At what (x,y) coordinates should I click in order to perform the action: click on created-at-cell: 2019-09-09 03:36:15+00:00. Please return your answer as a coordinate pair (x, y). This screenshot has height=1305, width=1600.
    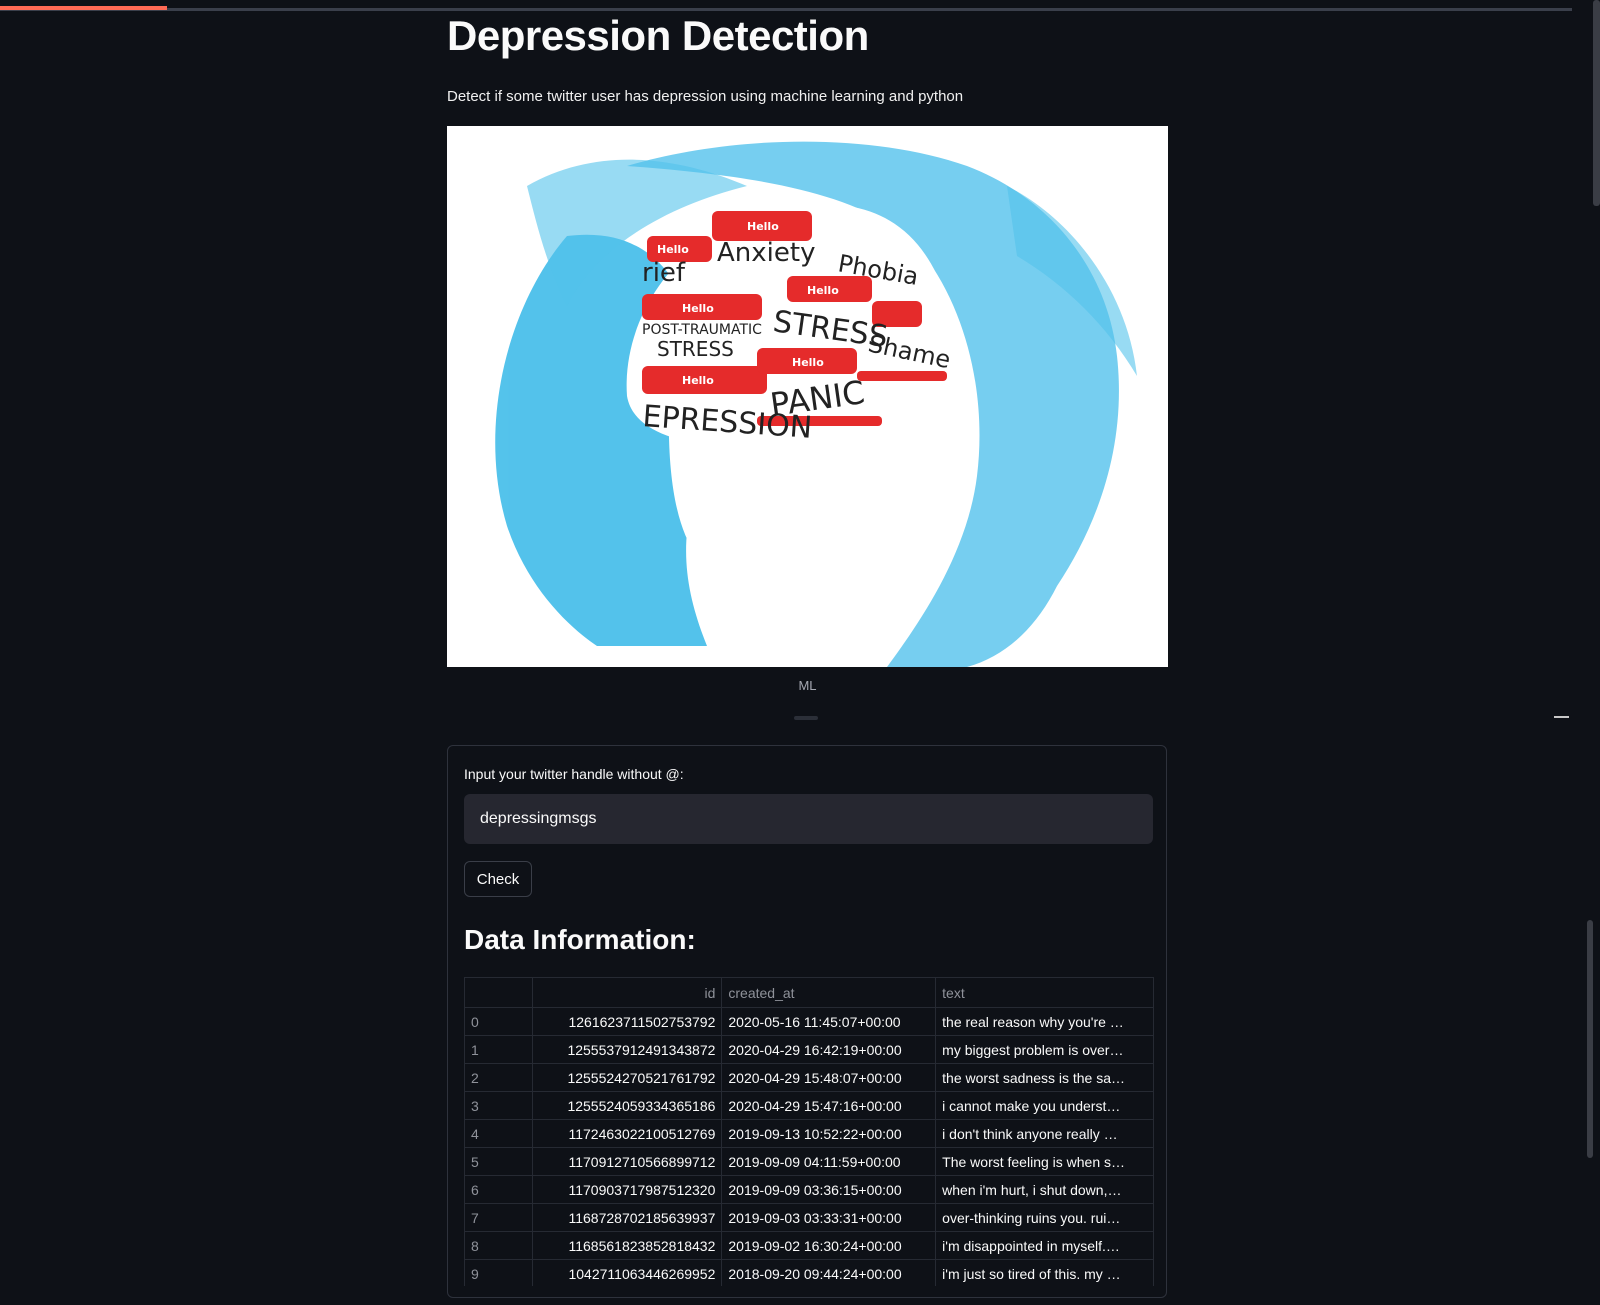
    Looking at the image, I should click on (829, 1189).